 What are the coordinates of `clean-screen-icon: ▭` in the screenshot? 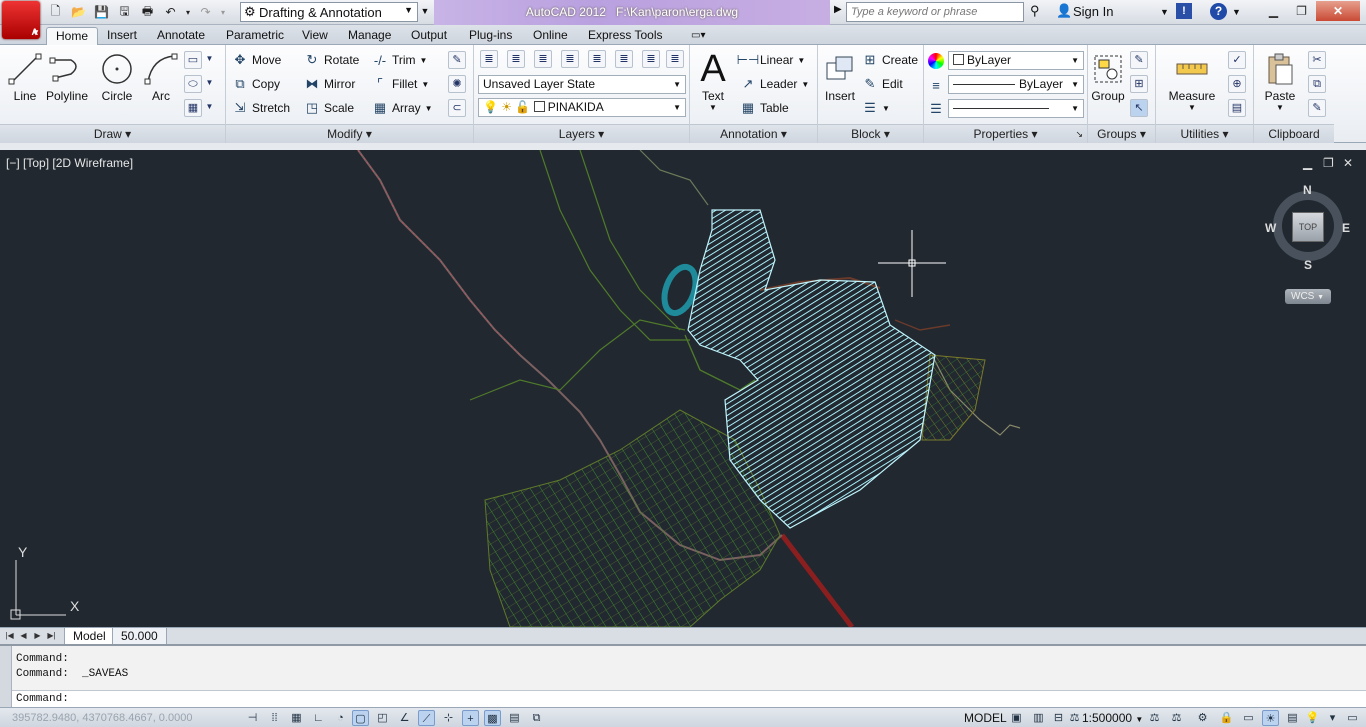 It's located at (1352, 718).